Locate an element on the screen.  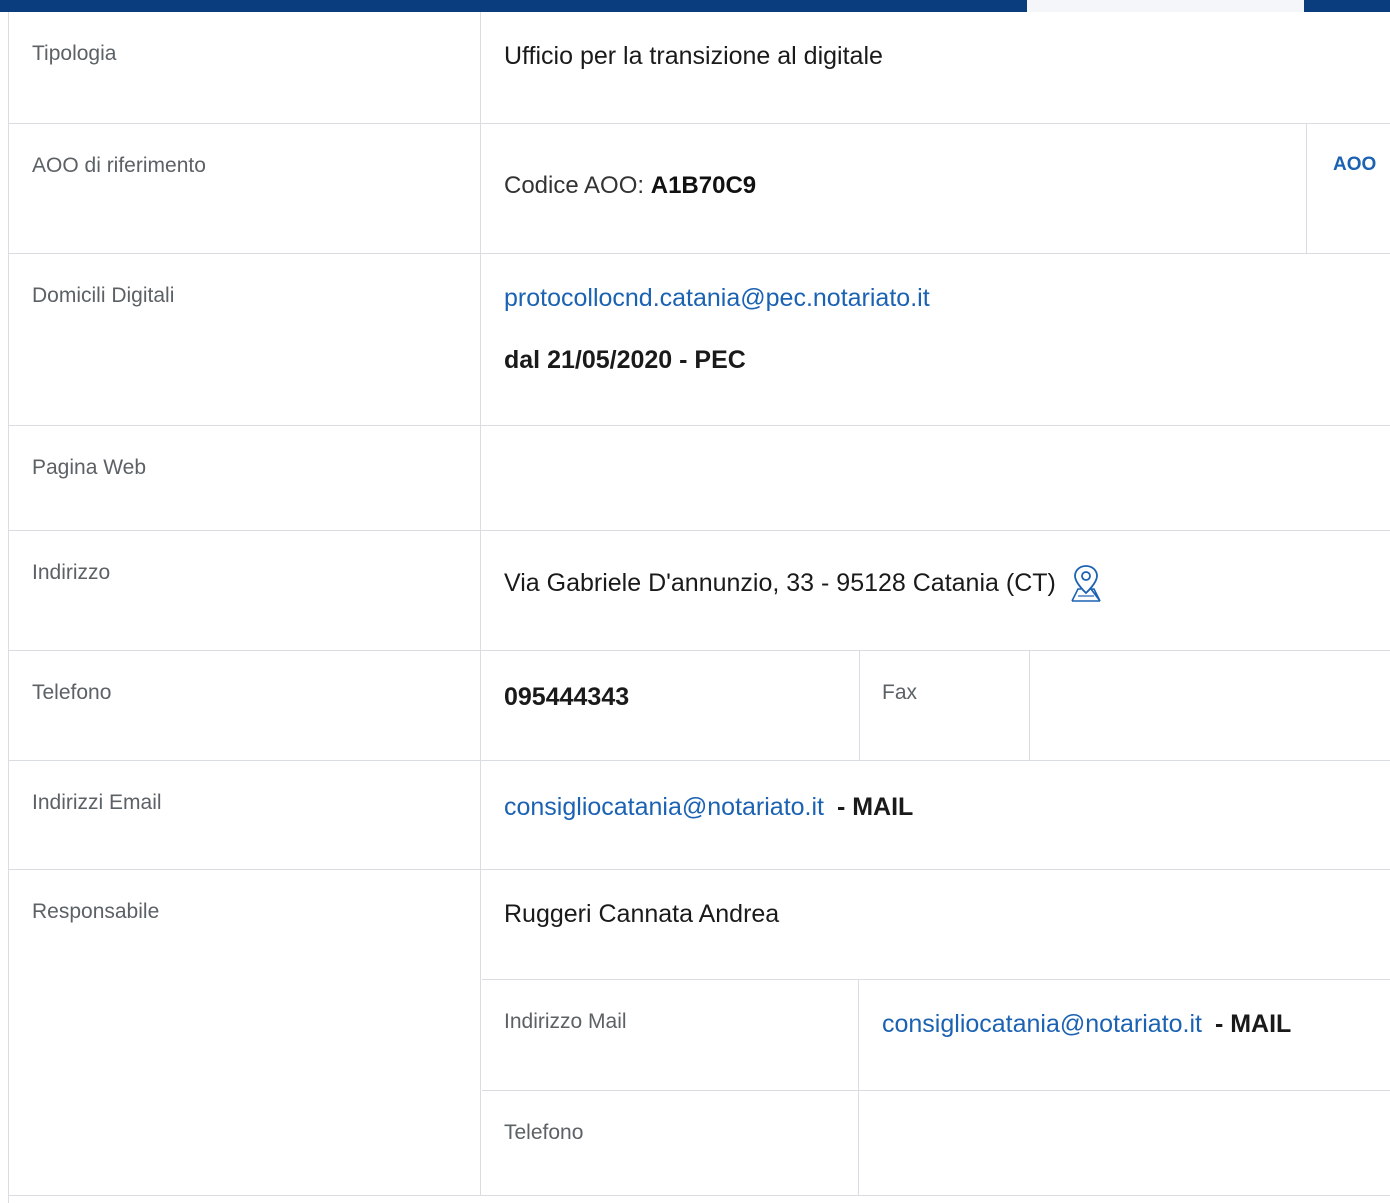
row-pagina-web: Pagina Web is located at coordinates (699, 478).